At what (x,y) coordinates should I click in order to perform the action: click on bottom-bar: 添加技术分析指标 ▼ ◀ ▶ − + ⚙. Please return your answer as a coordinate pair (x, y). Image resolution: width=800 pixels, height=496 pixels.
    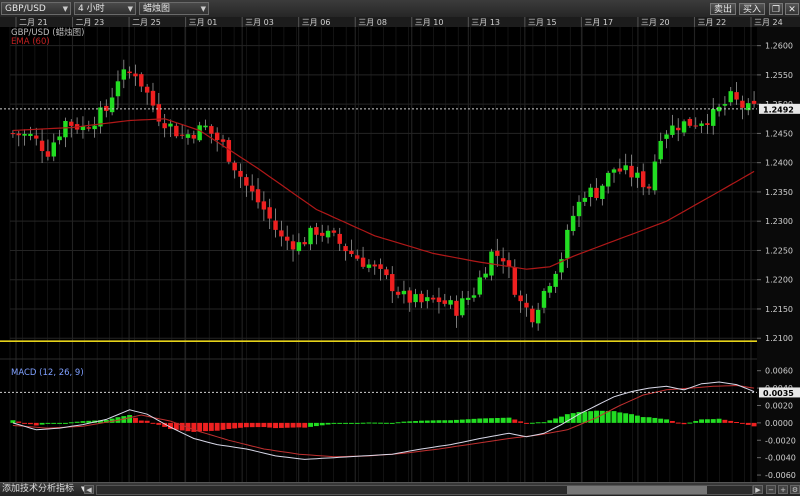
    Looking at the image, I should click on (400, 489).